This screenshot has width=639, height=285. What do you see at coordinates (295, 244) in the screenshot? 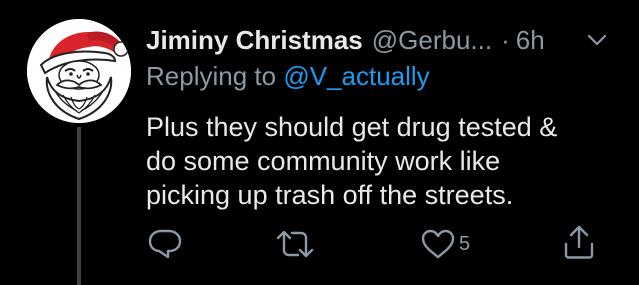
I see `retweet-icon` at bounding box center [295, 244].